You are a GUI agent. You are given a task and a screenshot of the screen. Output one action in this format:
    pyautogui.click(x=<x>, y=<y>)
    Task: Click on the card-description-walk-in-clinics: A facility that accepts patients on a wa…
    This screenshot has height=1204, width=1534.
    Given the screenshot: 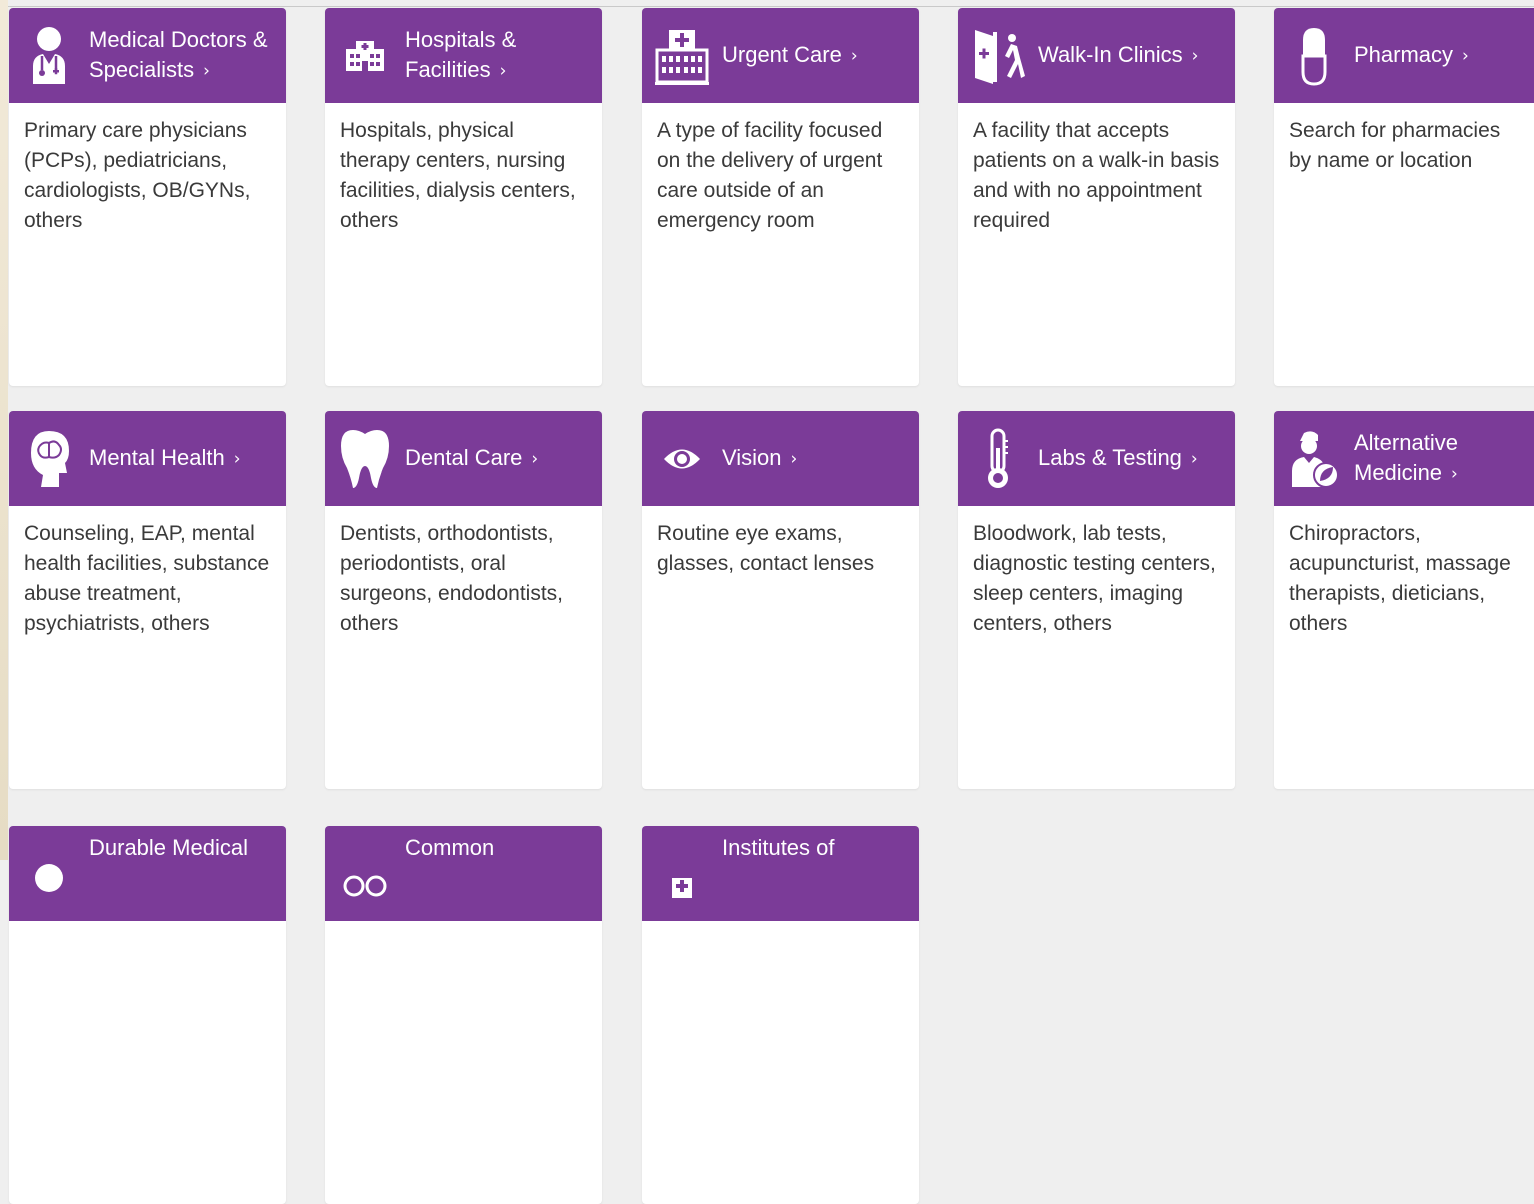 What is the action you would take?
    pyautogui.click(x=1096, y=175)
    